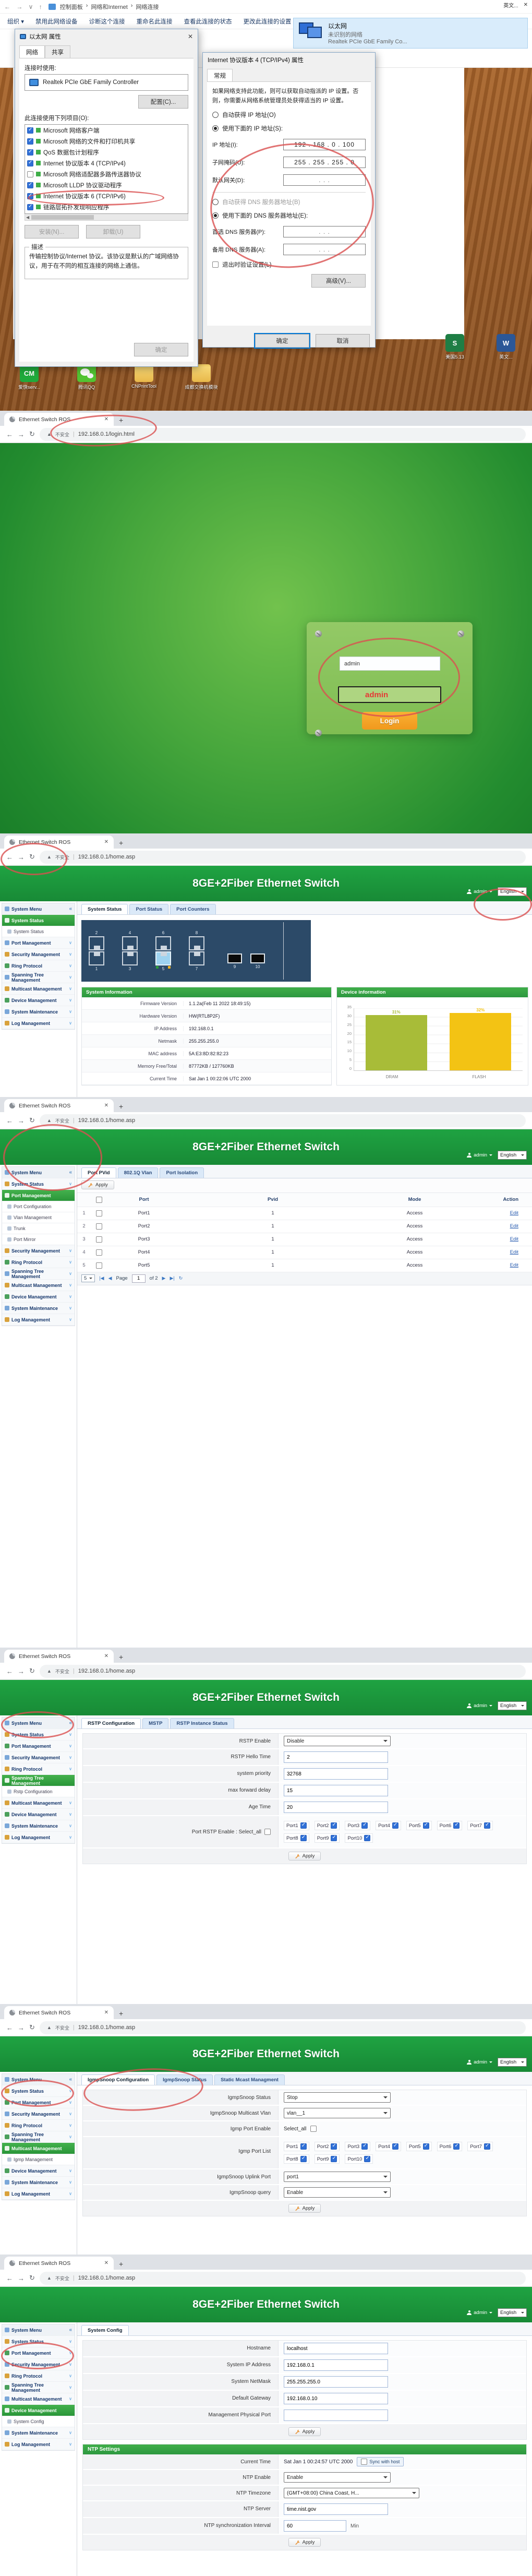  I want to click on login-button: Login, so click(390, 721).